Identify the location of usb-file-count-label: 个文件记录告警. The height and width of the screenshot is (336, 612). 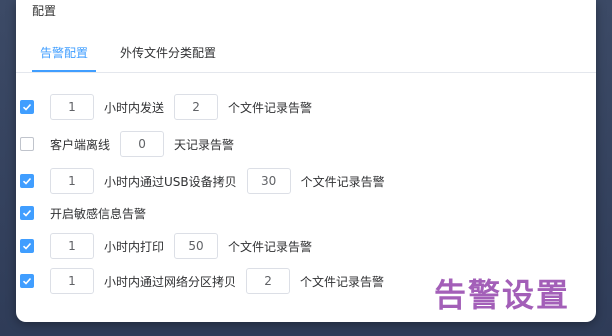
(342, 181).